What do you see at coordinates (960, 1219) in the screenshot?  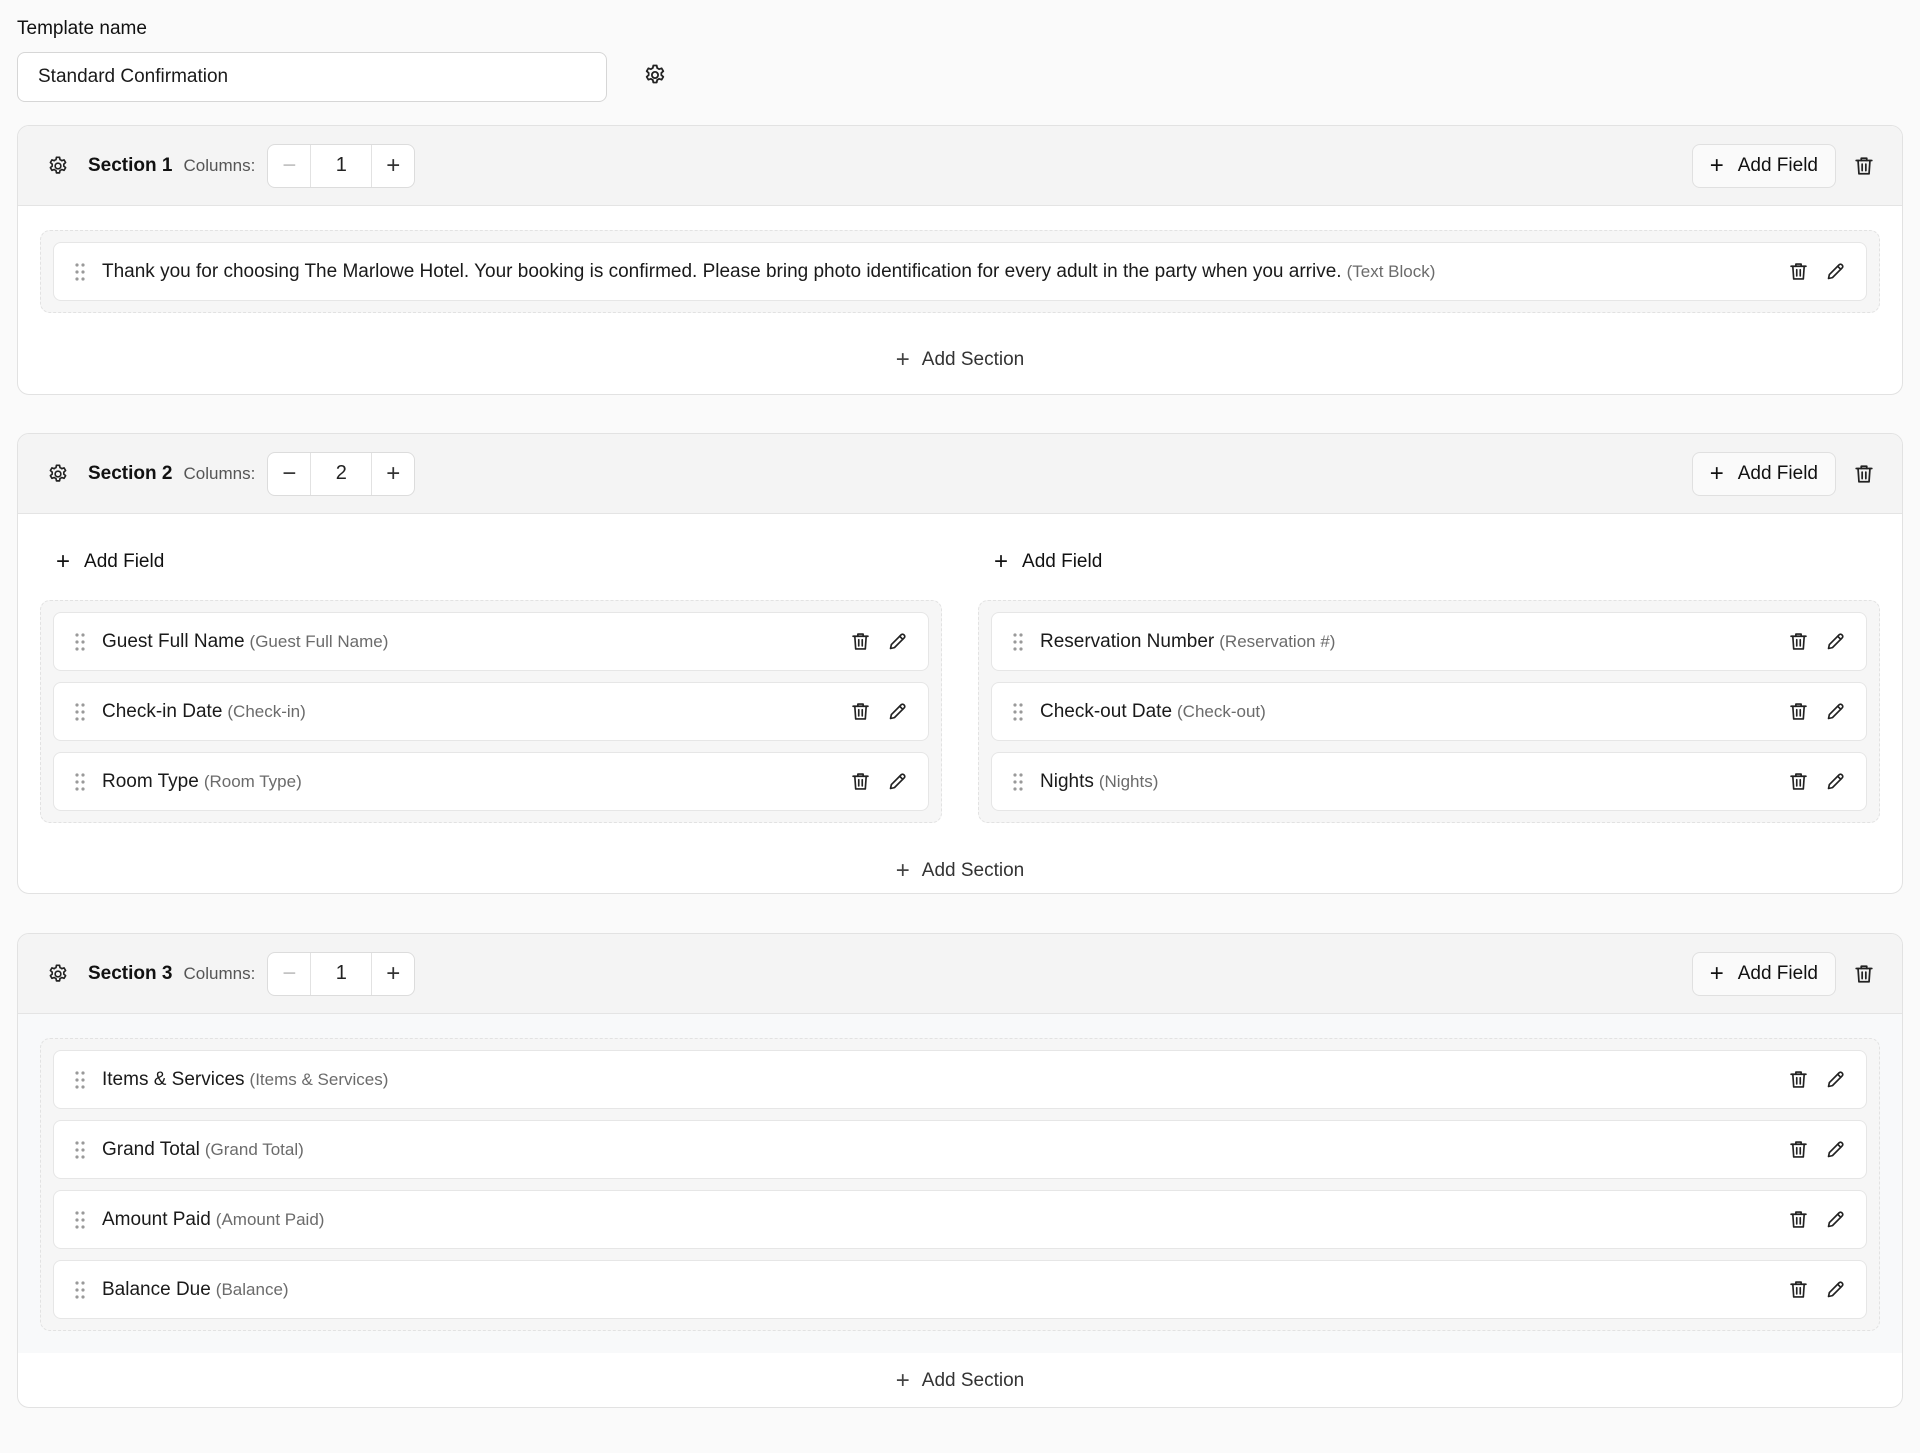 I see `field-row: Amount Paid (Amount Paid)` at bounding box center [960, 1219].